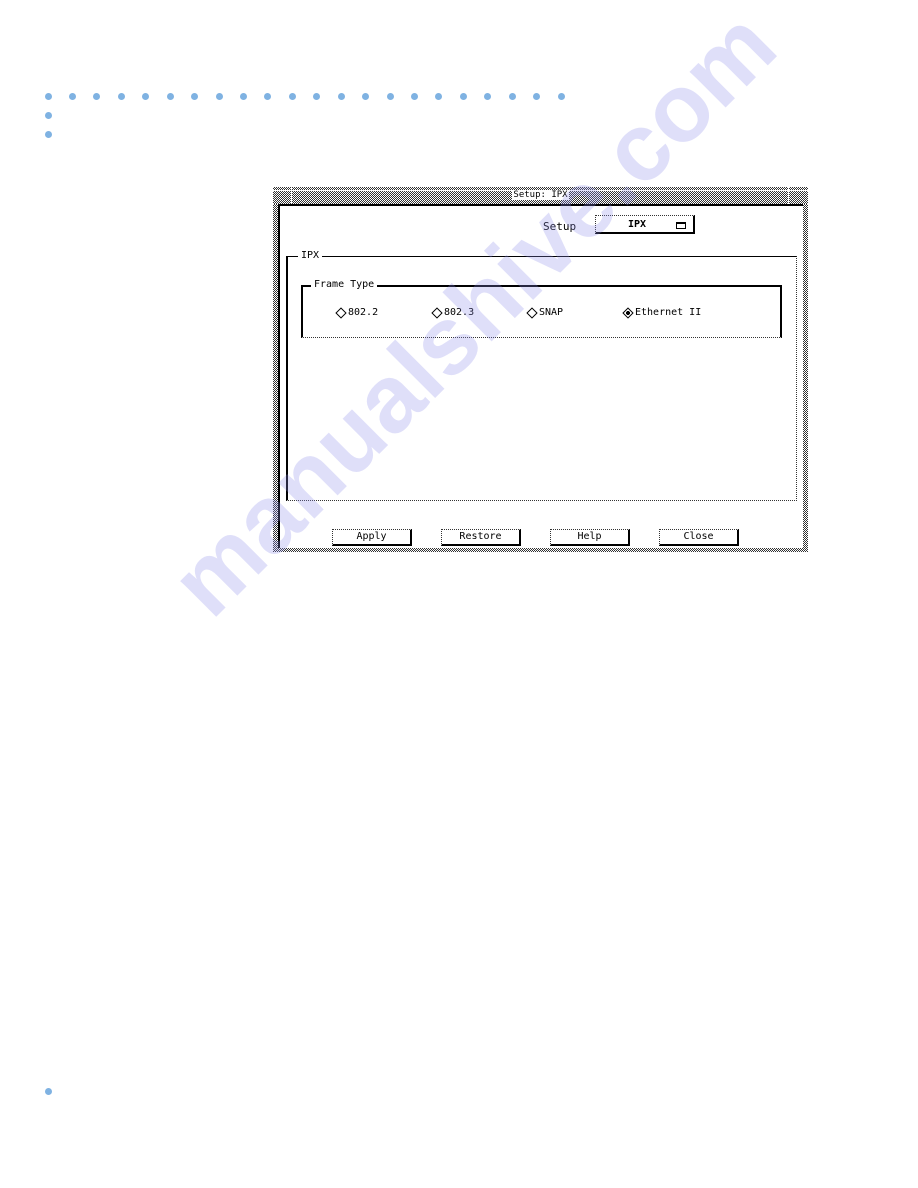 This screenshot has height=1188, width=918. I want to click on setup-option-menu: IPX, so click(645, 224).